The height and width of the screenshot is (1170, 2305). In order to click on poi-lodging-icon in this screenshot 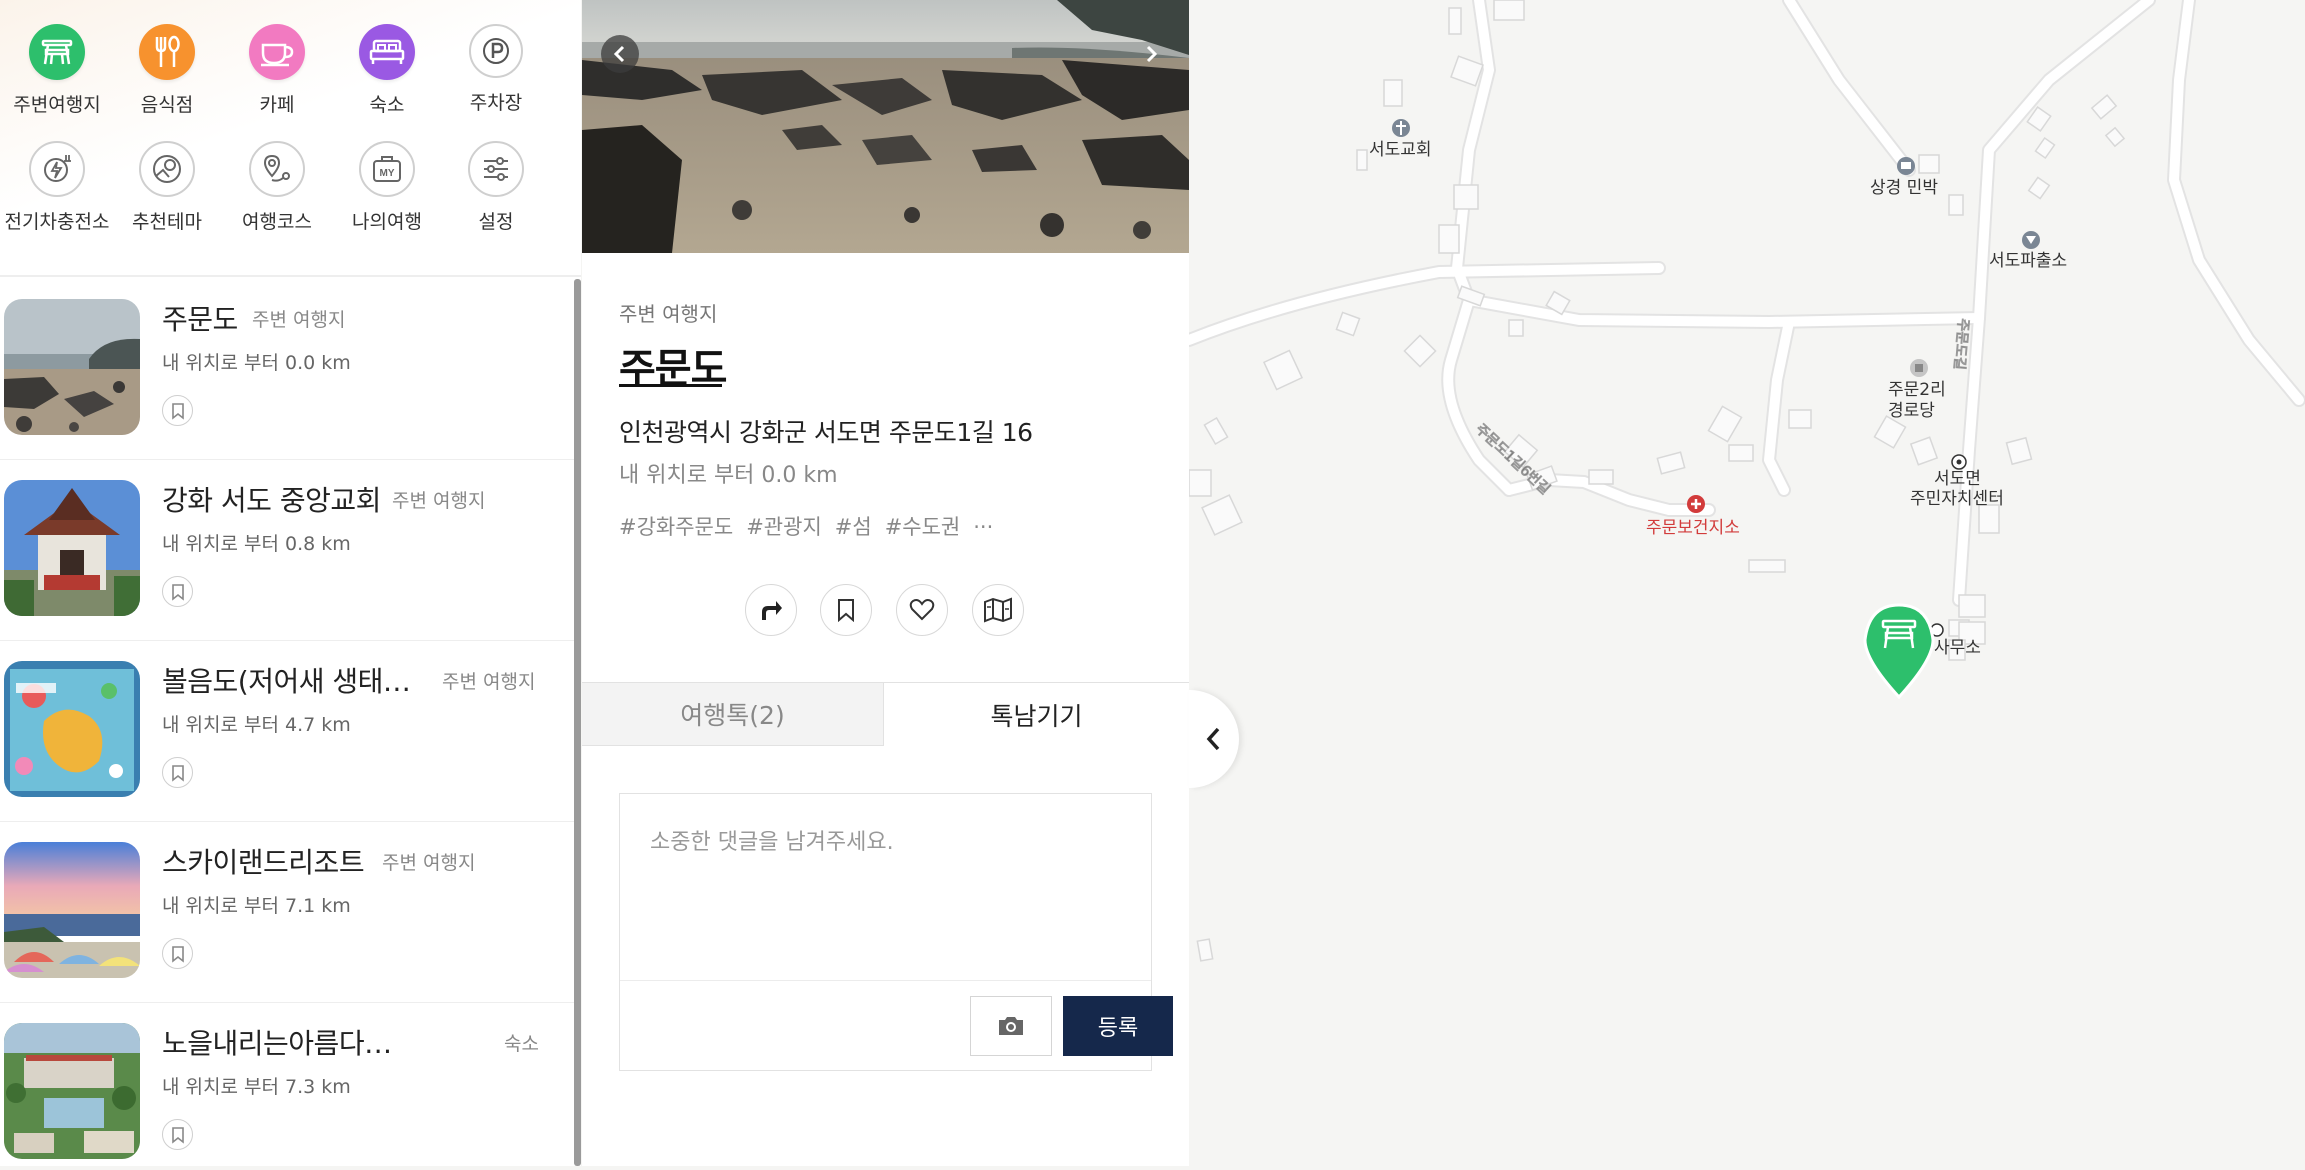, I will do `click(1906, 166)`.